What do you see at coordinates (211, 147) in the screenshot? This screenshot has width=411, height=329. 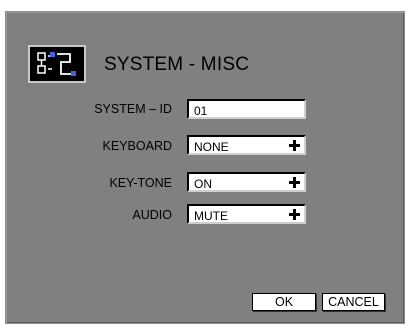 I see `keyboard-value: NONE` at bounding box center [211, 147].